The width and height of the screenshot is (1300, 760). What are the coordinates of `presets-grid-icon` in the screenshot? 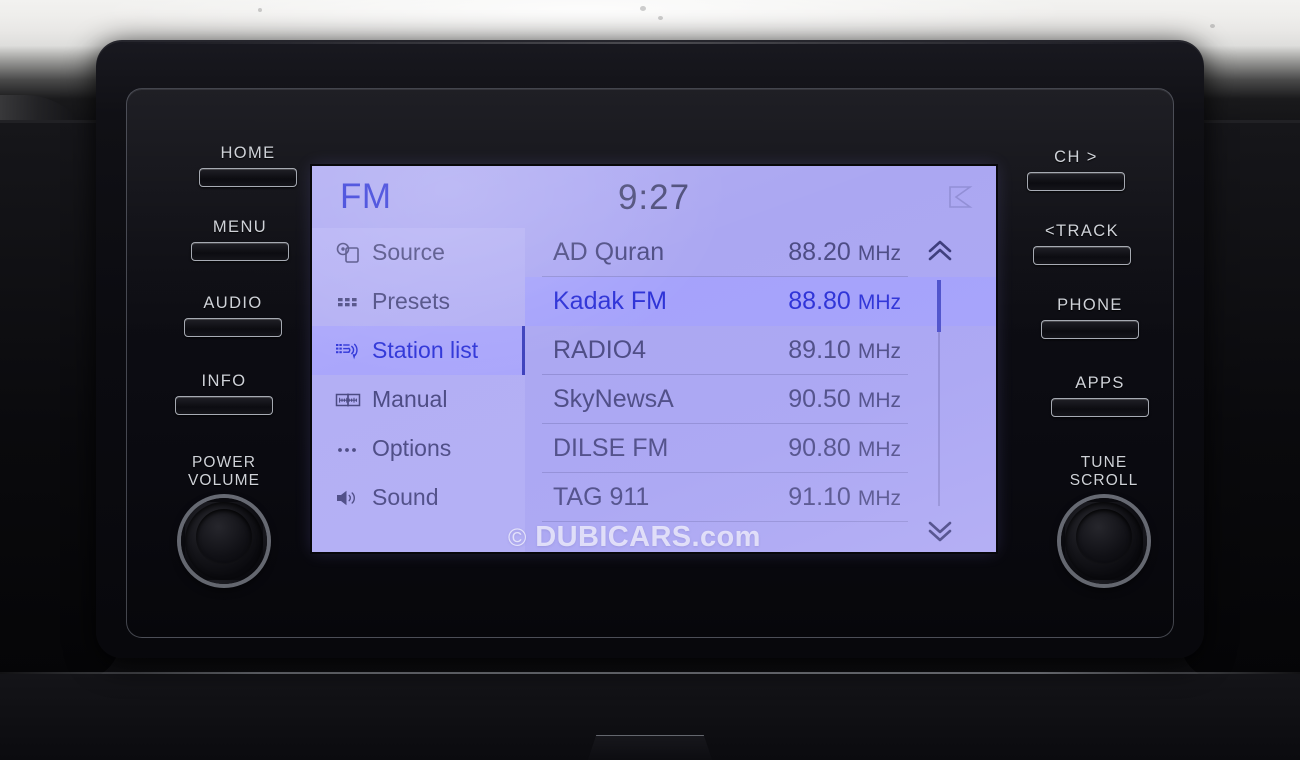 It's located at (347, 302).